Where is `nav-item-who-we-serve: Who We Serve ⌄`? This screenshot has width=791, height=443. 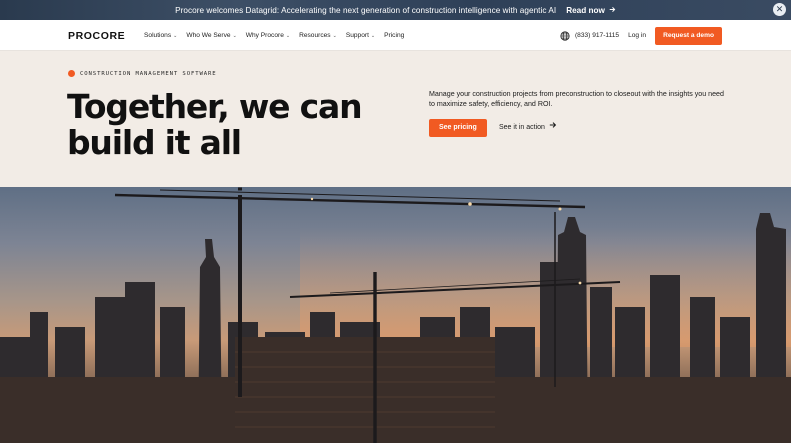 nav-item-who-we-serve: Who We Serve ⌄ is located at coordinates (211, 35).